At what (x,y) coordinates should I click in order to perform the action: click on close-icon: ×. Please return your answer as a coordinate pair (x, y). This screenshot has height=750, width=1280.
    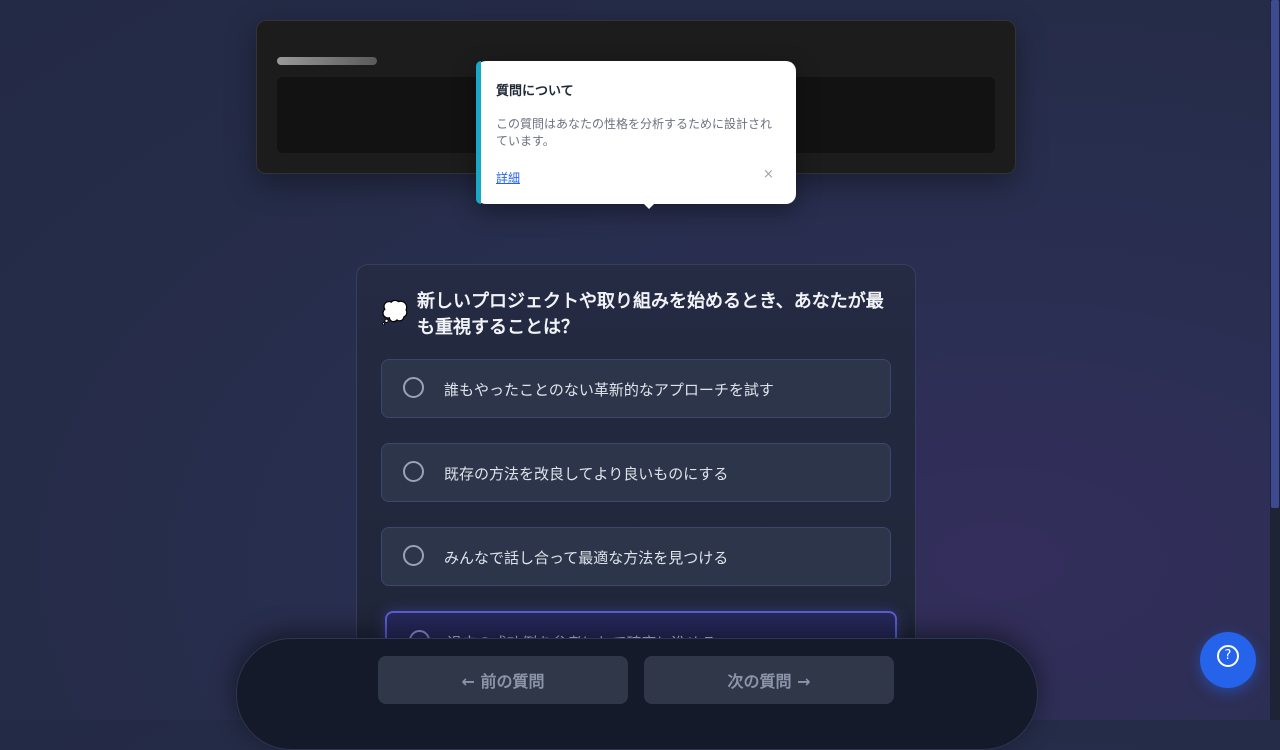
    Looking at the image, I should click on (768, 174).